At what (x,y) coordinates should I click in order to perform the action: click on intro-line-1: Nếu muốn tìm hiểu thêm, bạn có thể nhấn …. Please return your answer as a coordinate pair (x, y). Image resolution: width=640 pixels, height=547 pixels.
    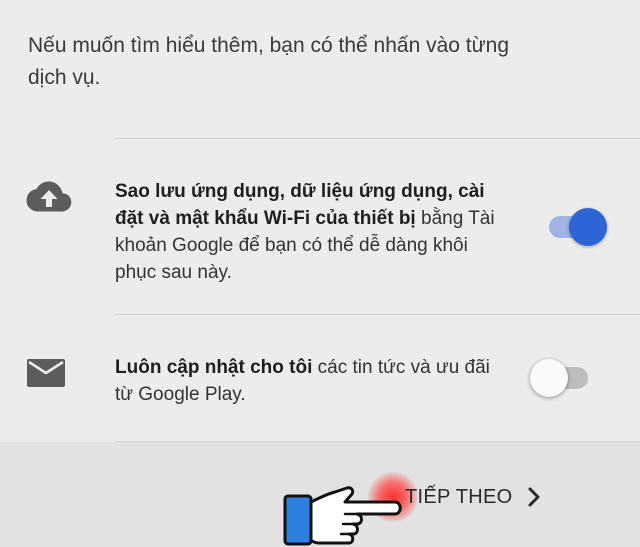
    Looking at the image, I should click on (269, 45).